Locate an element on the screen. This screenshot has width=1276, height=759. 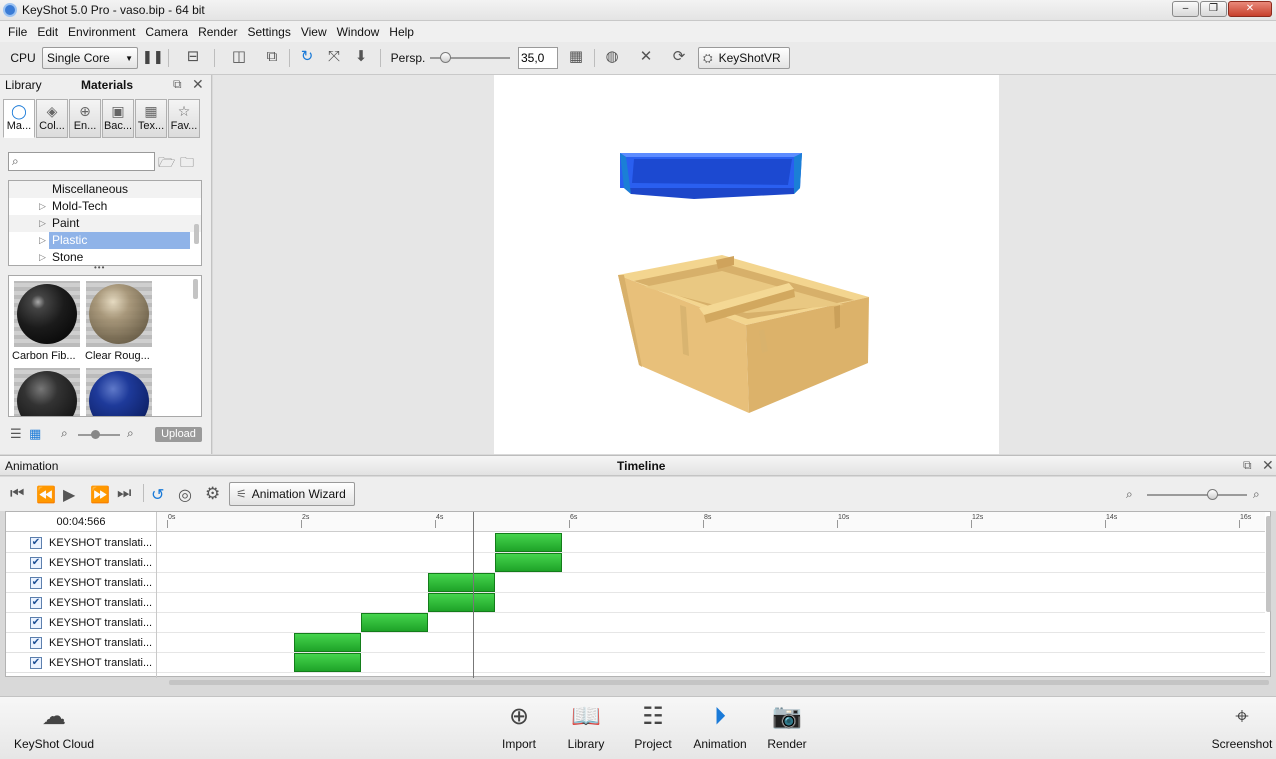
lock-geometry-icon: ⧉ is located at coordinates (272, 57).